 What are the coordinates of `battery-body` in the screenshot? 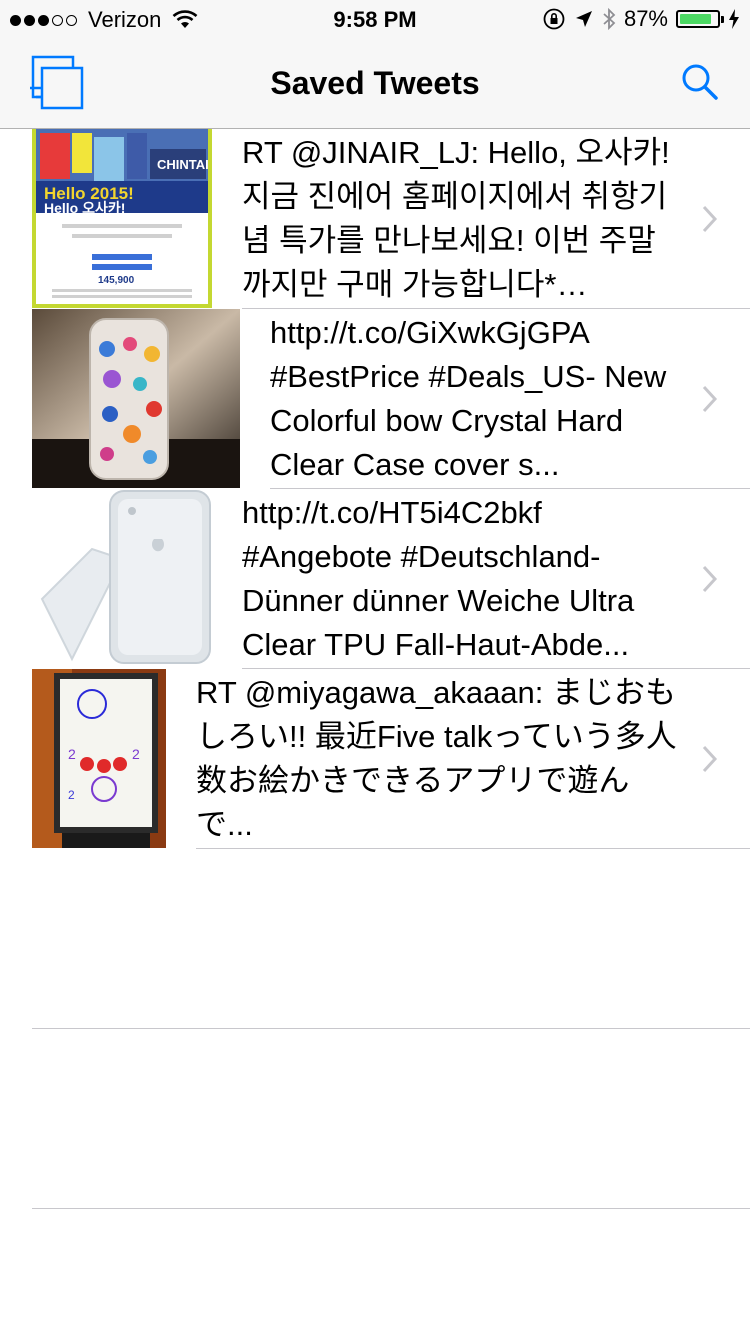 It's located at (698, 19).